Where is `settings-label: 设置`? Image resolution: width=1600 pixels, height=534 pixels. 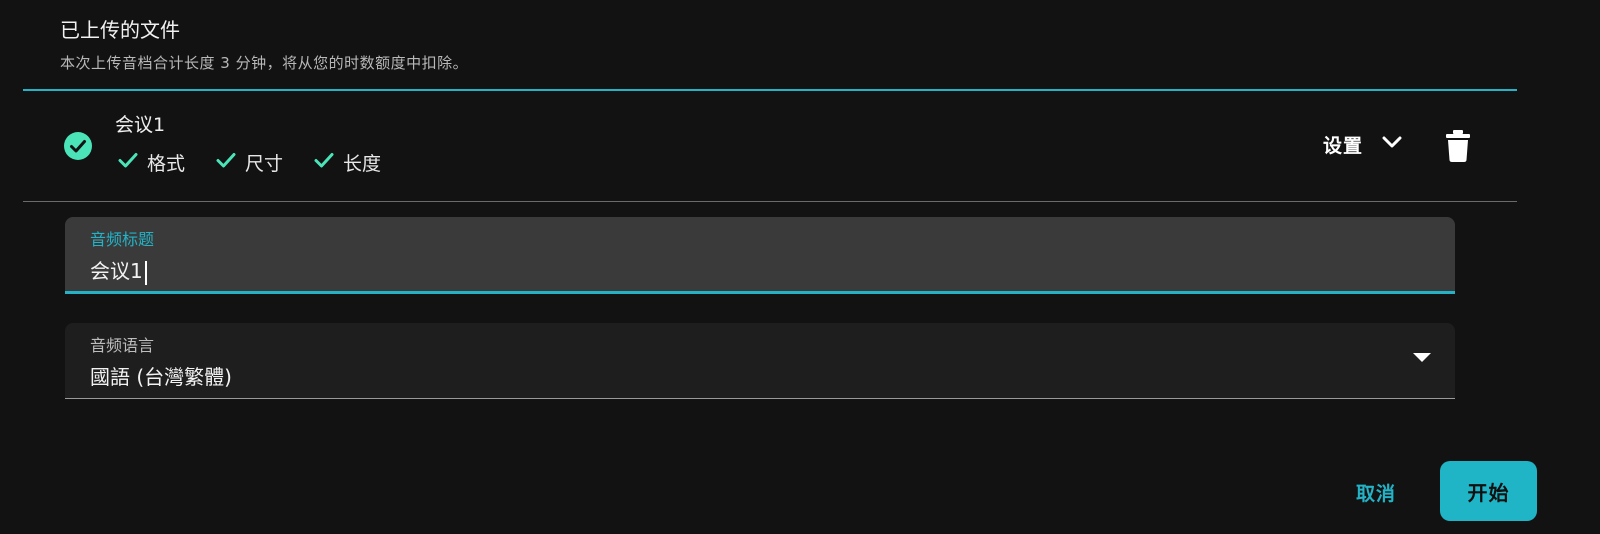
settings-label: 设置 is located at coordinates (1343, 145).